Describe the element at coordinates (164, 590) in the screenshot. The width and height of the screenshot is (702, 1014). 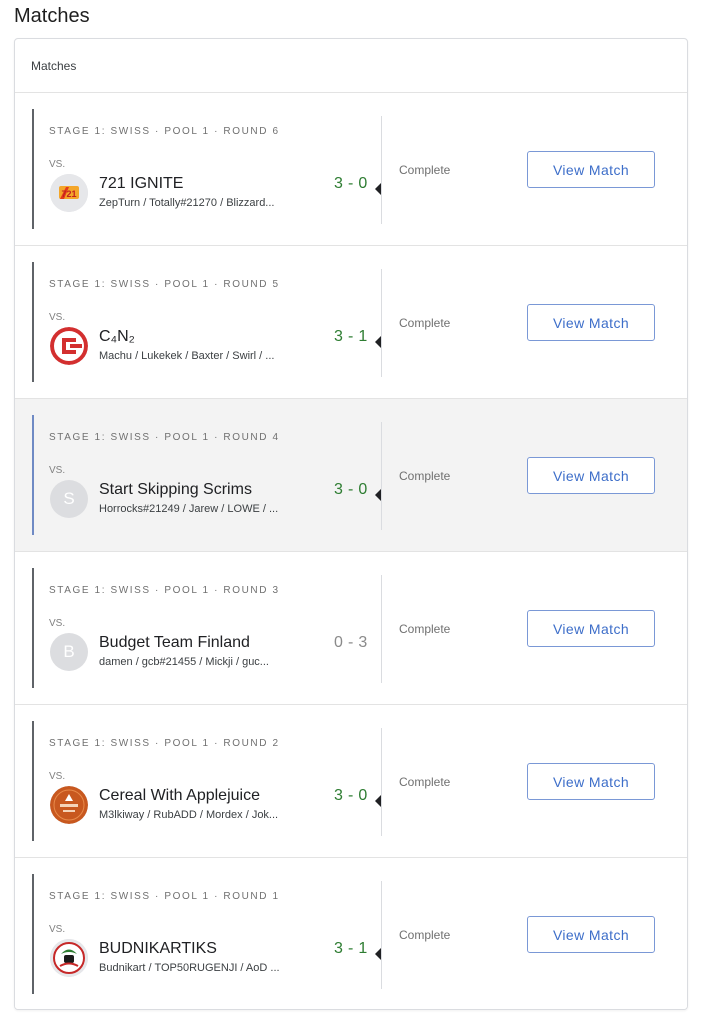
I see `stage-label: STAGE 1: SWISS · POOL 1 · ROUND 3` at that location.